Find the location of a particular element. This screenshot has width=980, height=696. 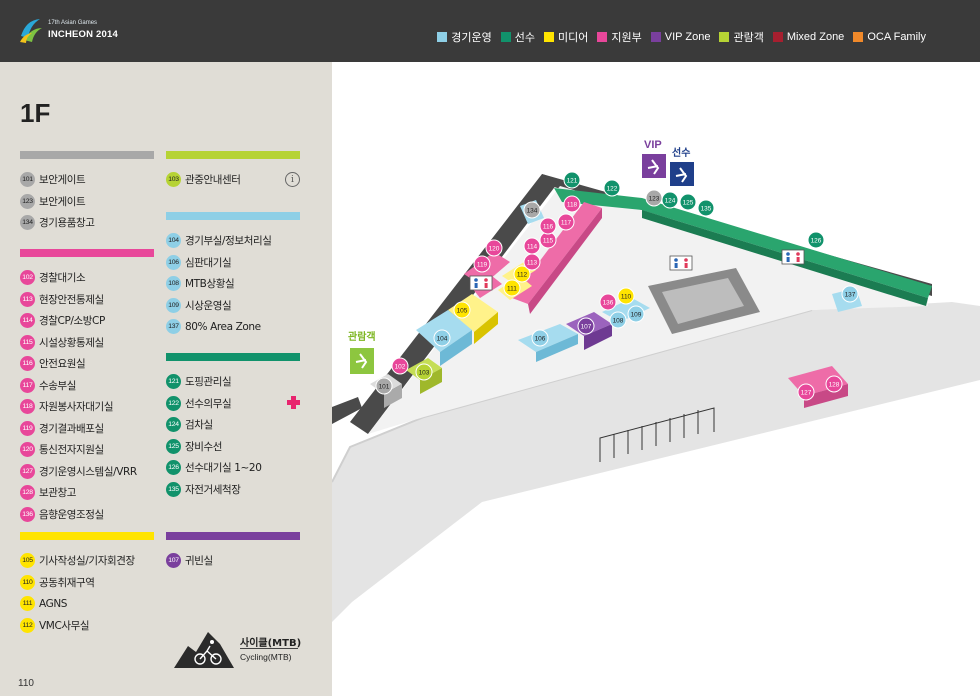

room-list-item: 107 귀빈실 is located at coordinates (233, 561).